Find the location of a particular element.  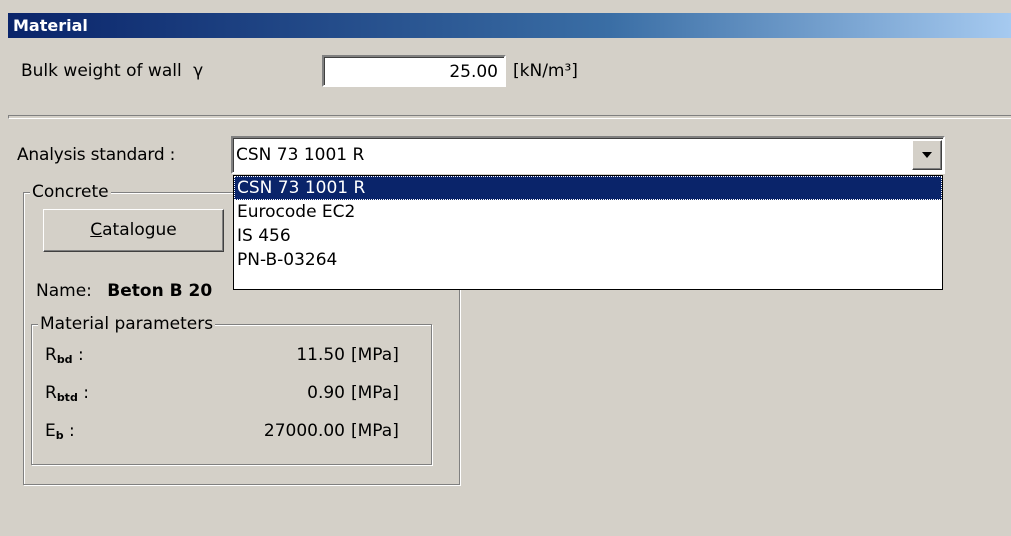

param-value-eb: 27000.00 is located at coordinates (304, 431).